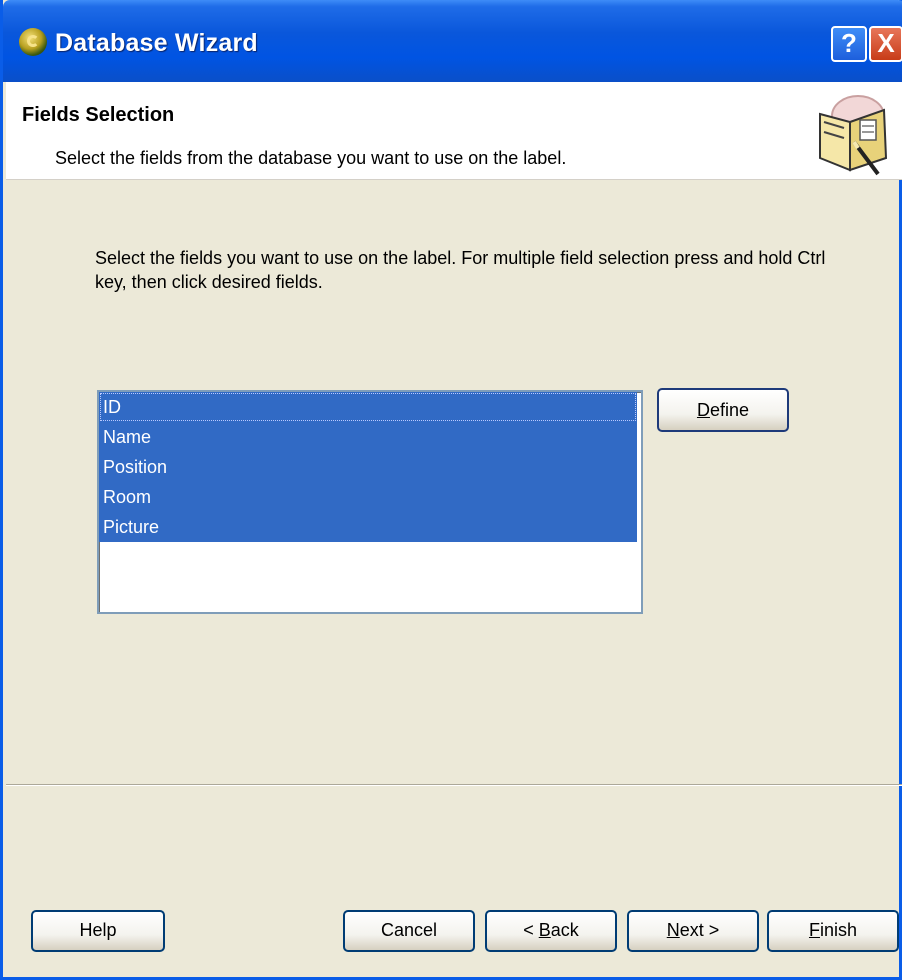 The height and width of the screenshot is (980, 902). I want to click on cancel-button: Cancel, so click(409, 931).